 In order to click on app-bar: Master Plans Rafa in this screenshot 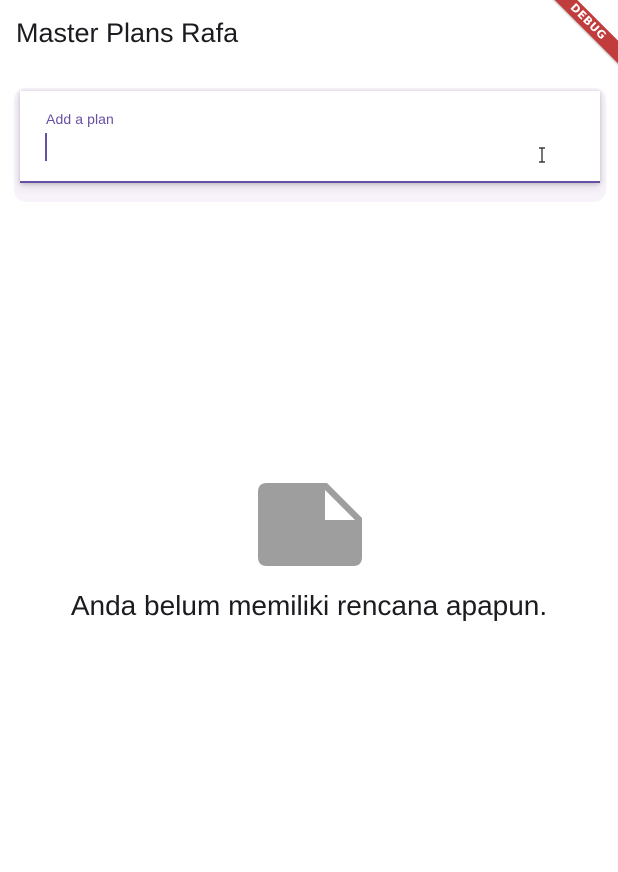, I will do `click(309, 32)`.